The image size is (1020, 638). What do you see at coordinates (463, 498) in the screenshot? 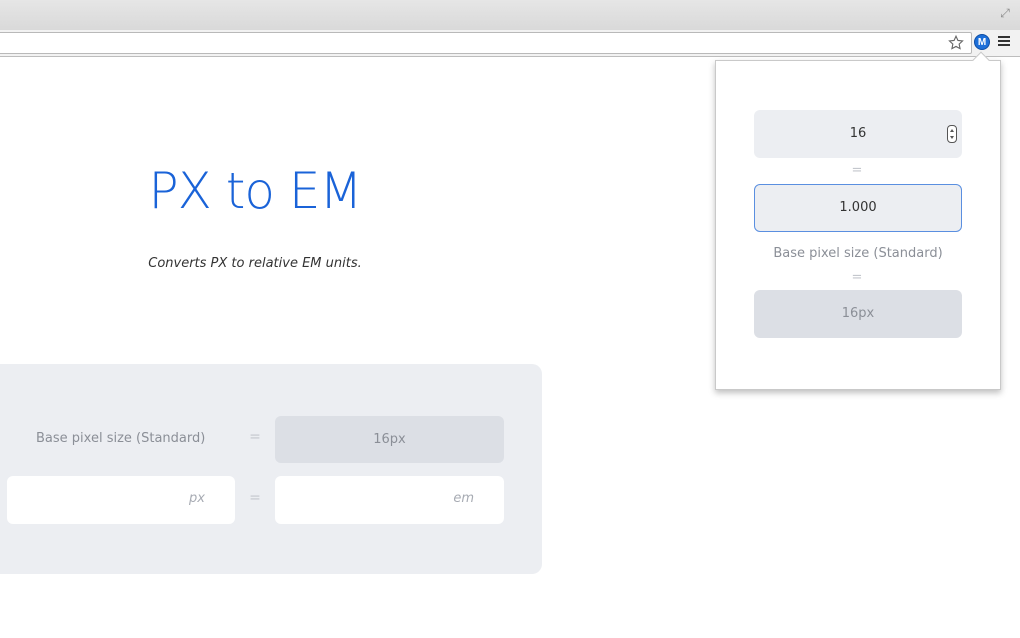
I see `em-unit-label: em` at bounding box center [463, 498].